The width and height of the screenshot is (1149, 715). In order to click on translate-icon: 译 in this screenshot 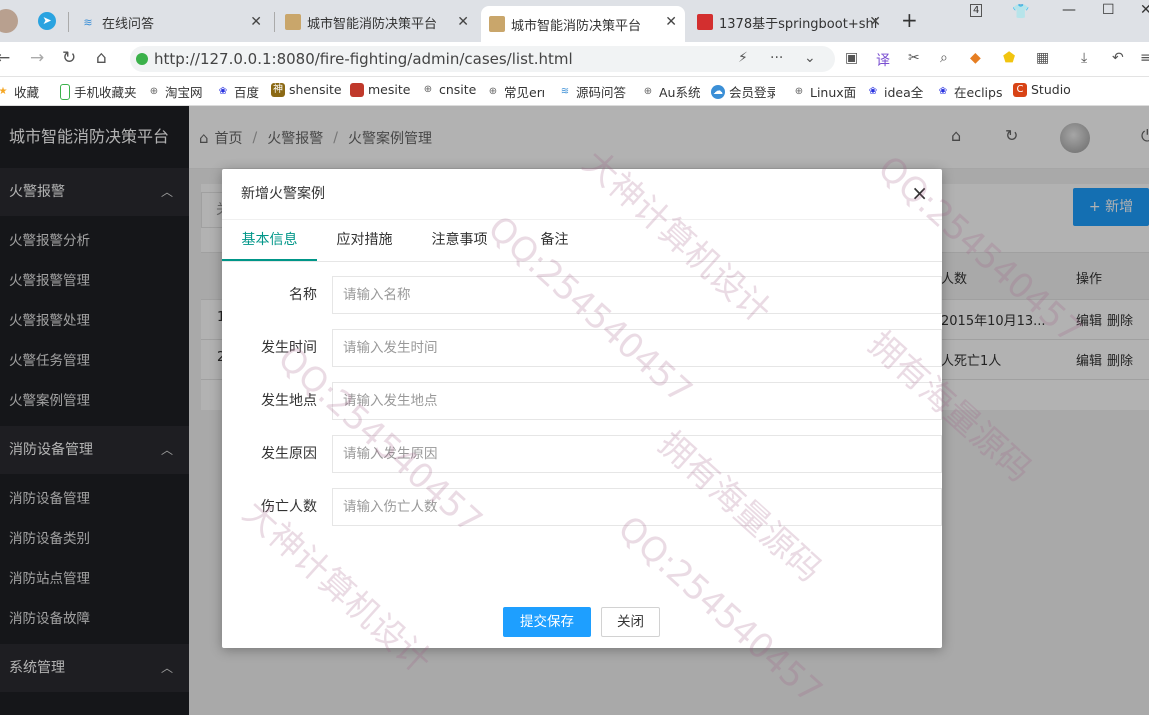, I will do `click(883, 60)`.